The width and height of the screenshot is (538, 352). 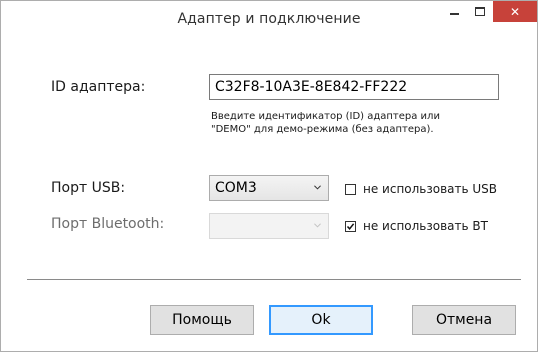 I want to click on ok-button: Ok, so click(x=321, y=320).